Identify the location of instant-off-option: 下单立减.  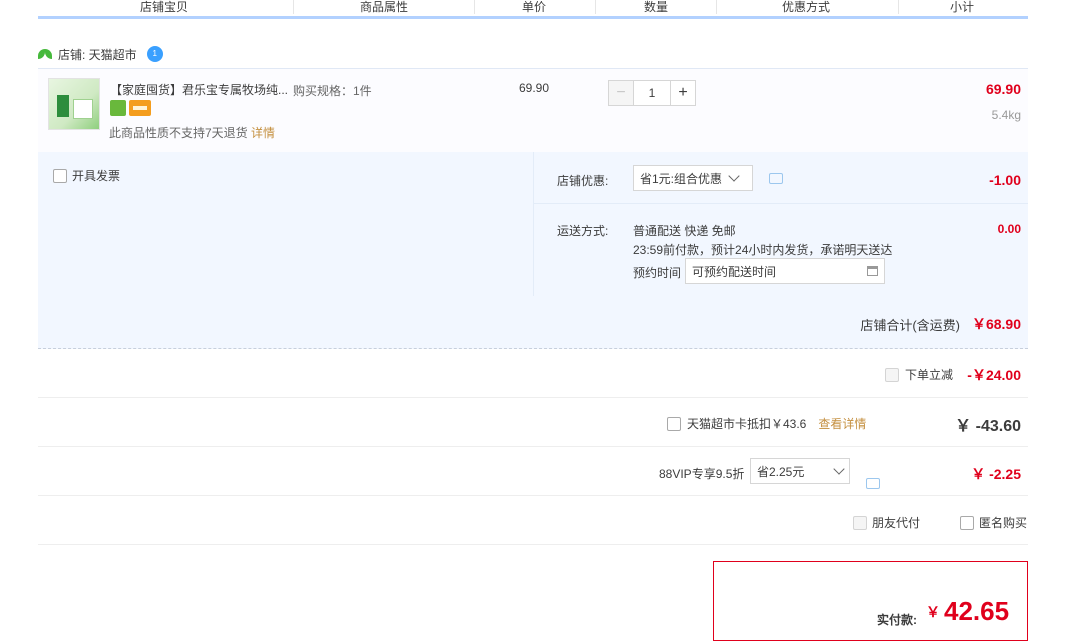
(919, 374).